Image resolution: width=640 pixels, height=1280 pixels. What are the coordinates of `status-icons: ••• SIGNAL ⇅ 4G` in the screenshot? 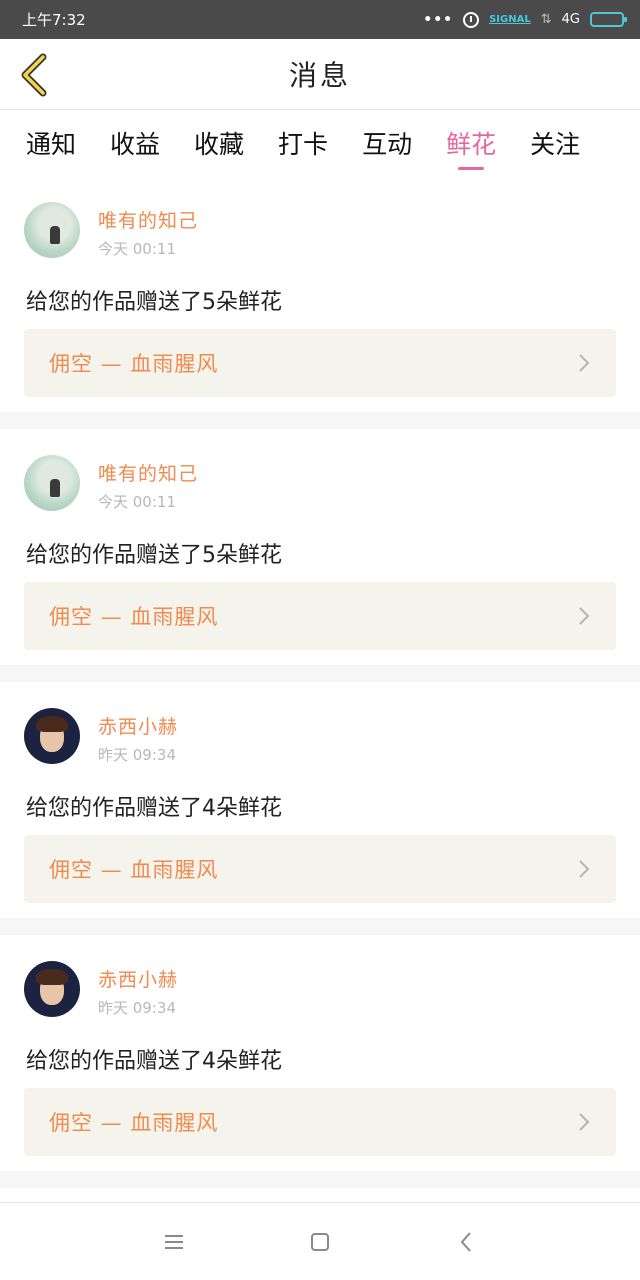 It's located at (525, 19).